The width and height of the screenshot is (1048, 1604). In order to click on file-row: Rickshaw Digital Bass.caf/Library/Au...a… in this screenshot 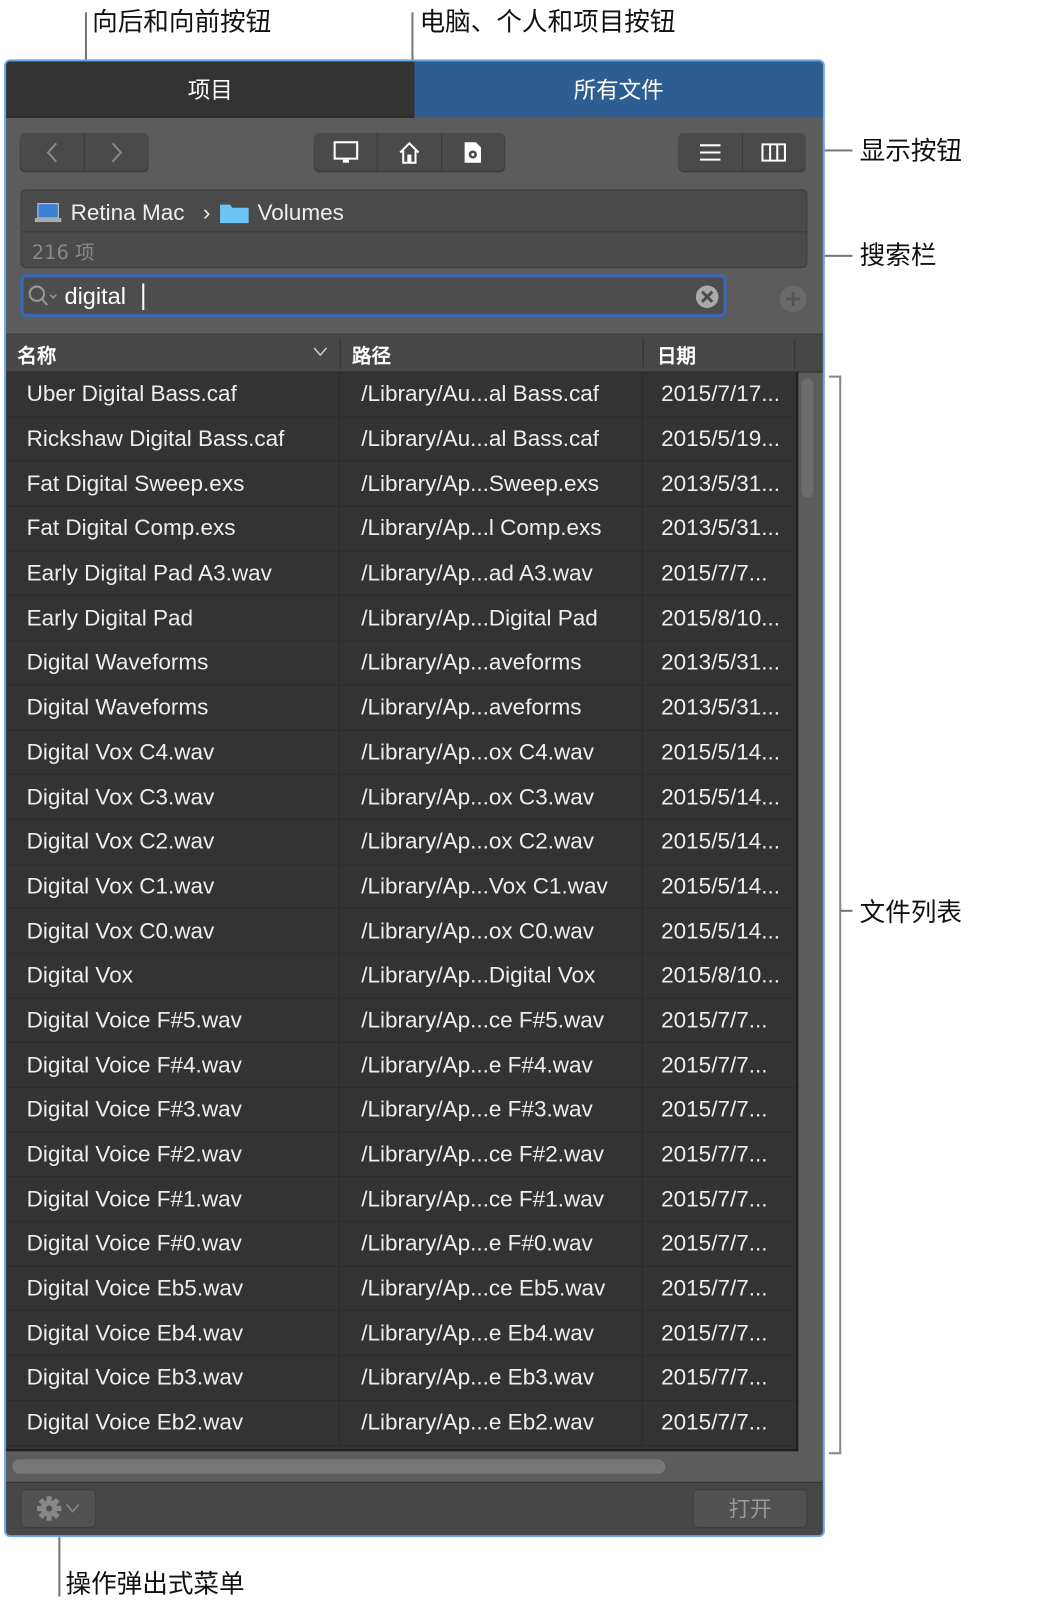, I will do `click(401, 439)`.